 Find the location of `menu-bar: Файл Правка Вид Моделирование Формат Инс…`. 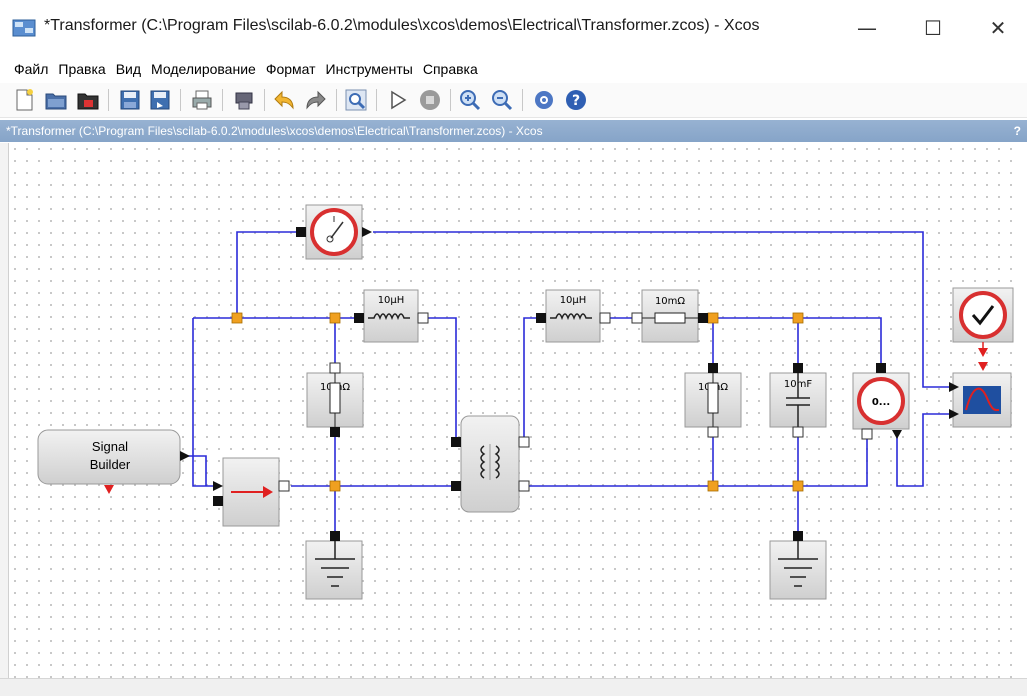

menu-bar: Файл Правка Вид Моделирование Формат Инс… is located at coordinates (513, 69).